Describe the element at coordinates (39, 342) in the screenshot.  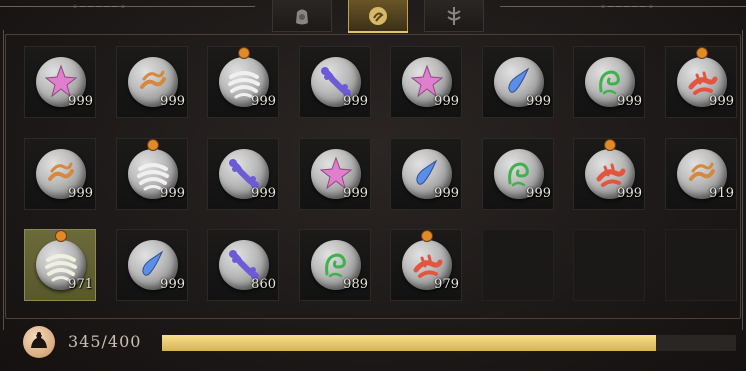
I see `weight-bag-icon` at that location.